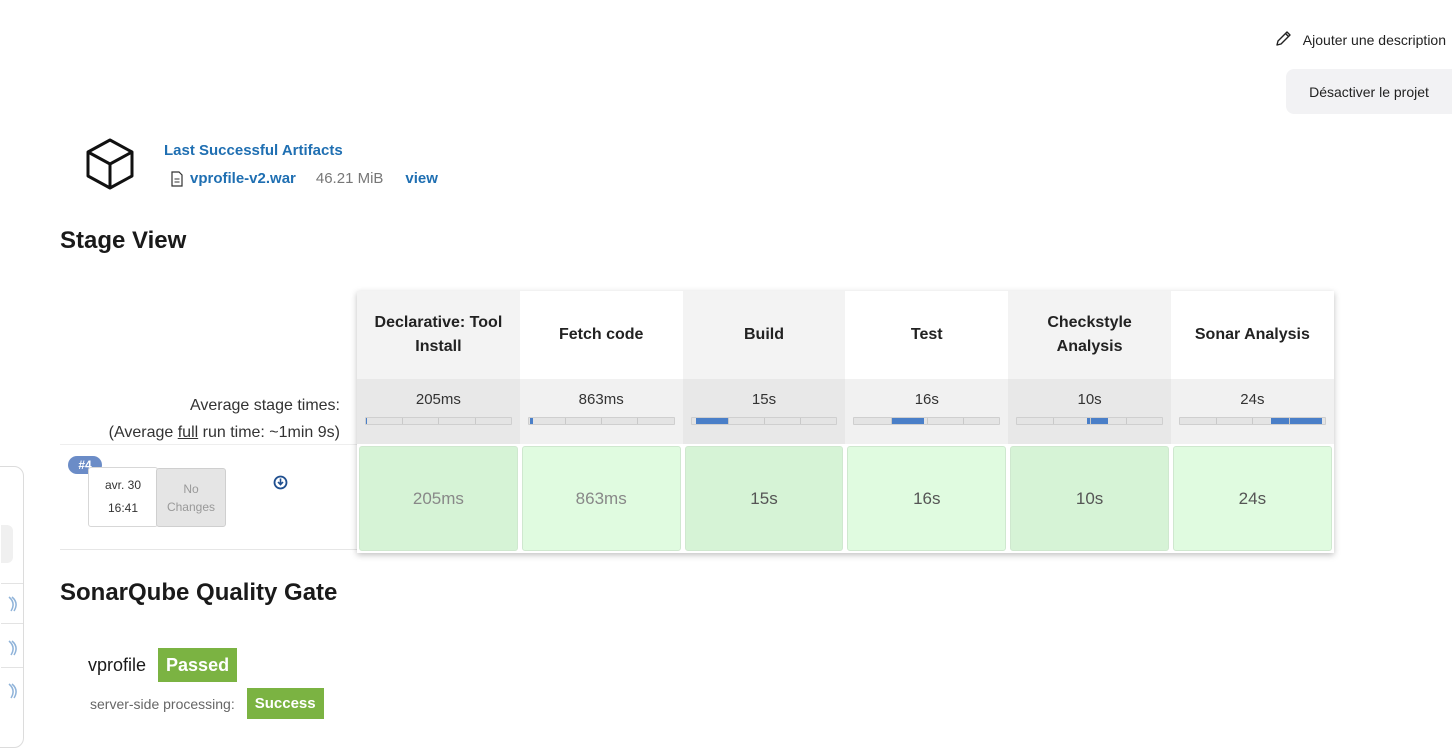 This screenshot has width=1452, height=748. What do you see at coordinates (438, 411) in the screenshot?
I see `stage-average: 205ms` at bounding box center [438, 411].